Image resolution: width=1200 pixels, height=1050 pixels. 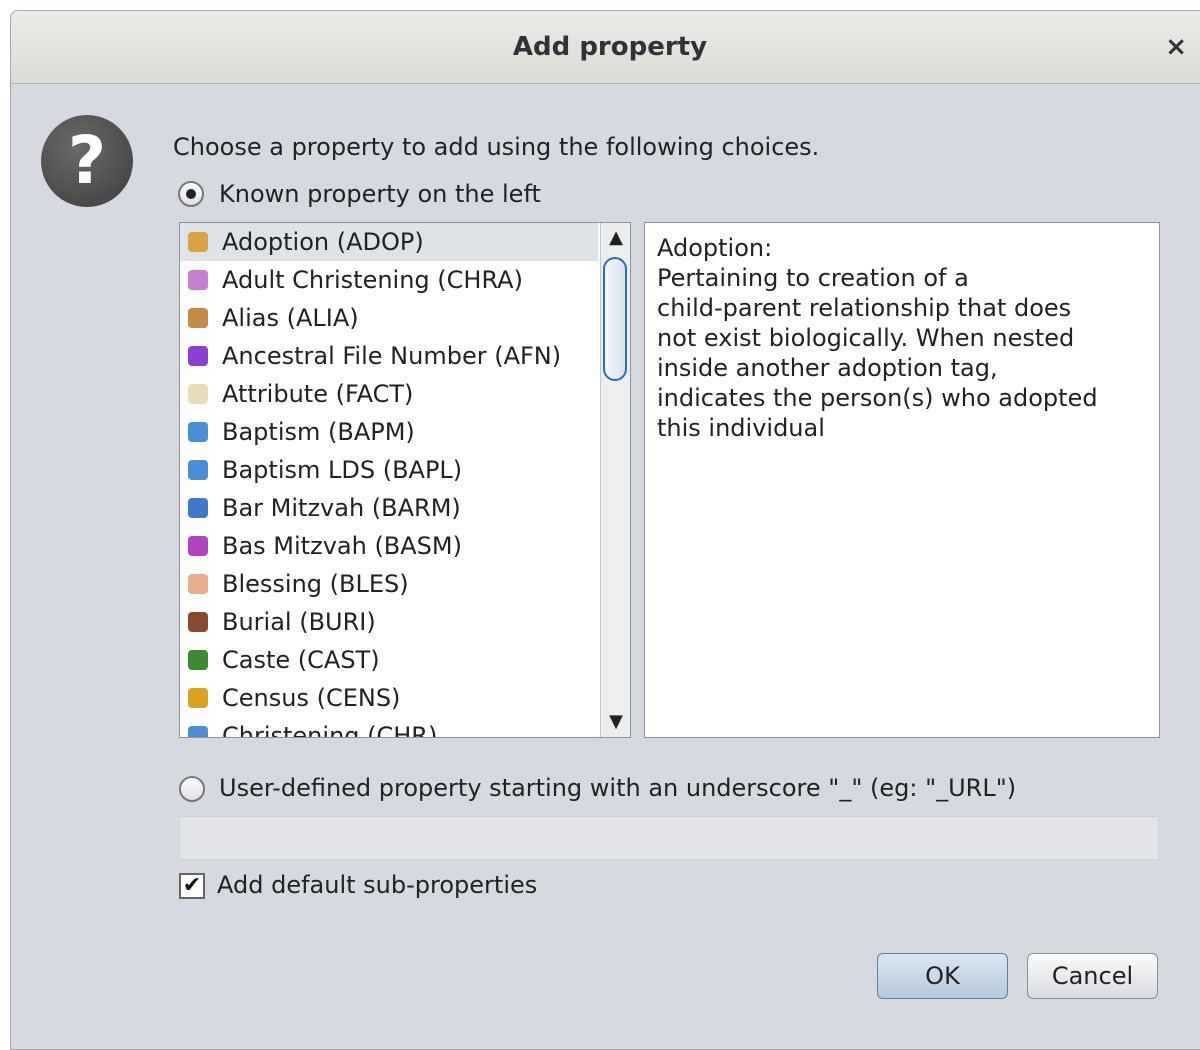 What do you see at coordinates (290, 318) in the screenshot?
I see `property-list-item-label: Alias (ALIA)` at bounding box center [290, 318].